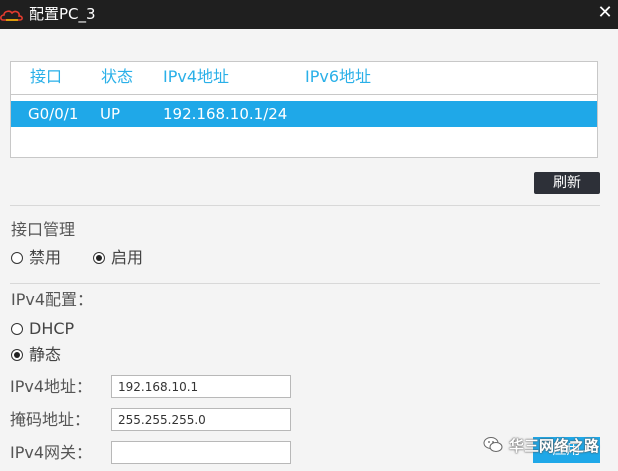 This screenshot has height=471, width=618. I want to click on radio-enable: 启用, so click(118, 258).